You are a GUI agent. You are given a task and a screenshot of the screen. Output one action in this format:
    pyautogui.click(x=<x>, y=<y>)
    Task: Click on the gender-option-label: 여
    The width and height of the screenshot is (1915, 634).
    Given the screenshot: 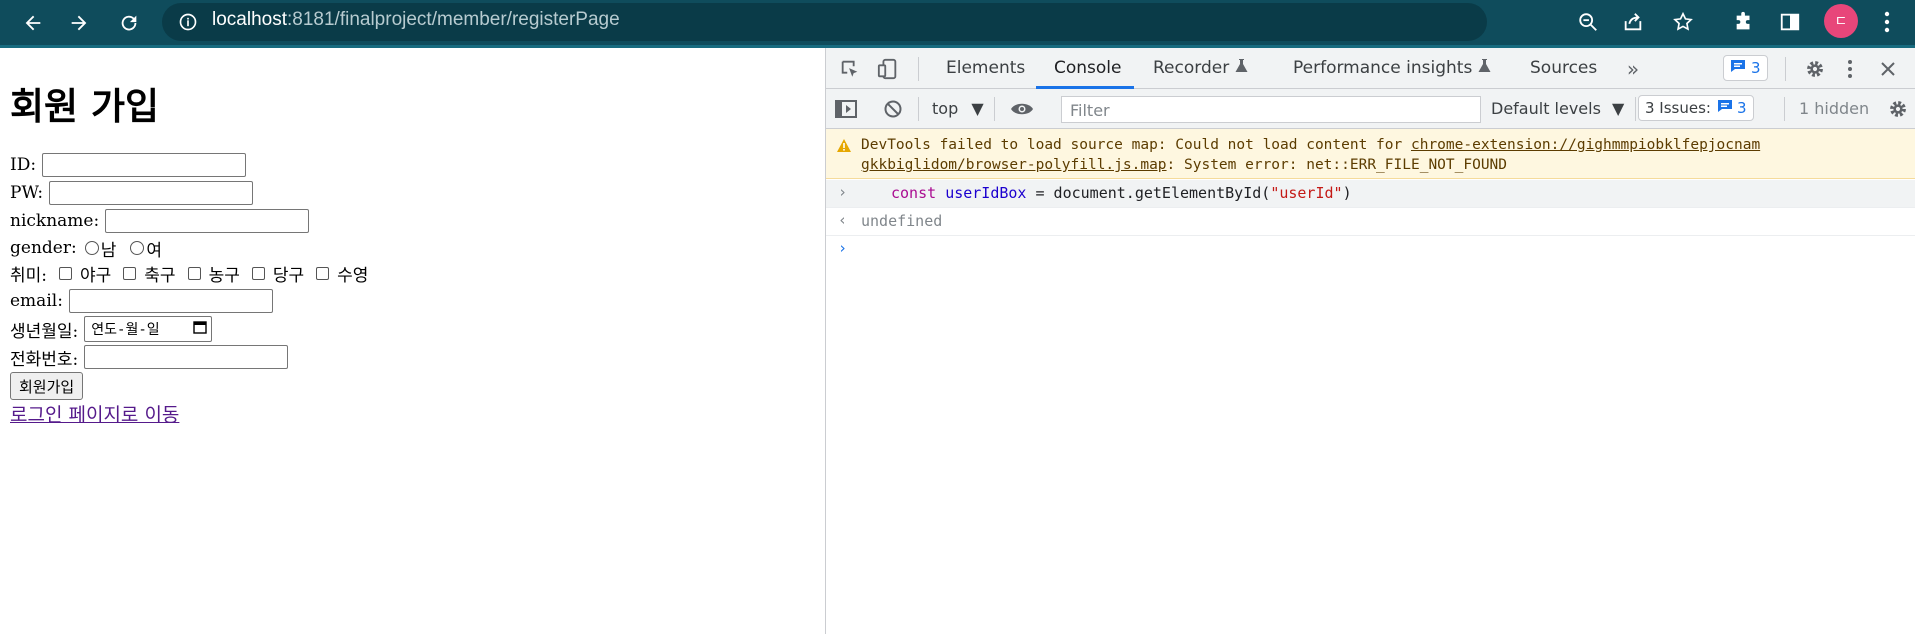 What is the action you would take?
    pyautogui.click(x=154, y=250)
    